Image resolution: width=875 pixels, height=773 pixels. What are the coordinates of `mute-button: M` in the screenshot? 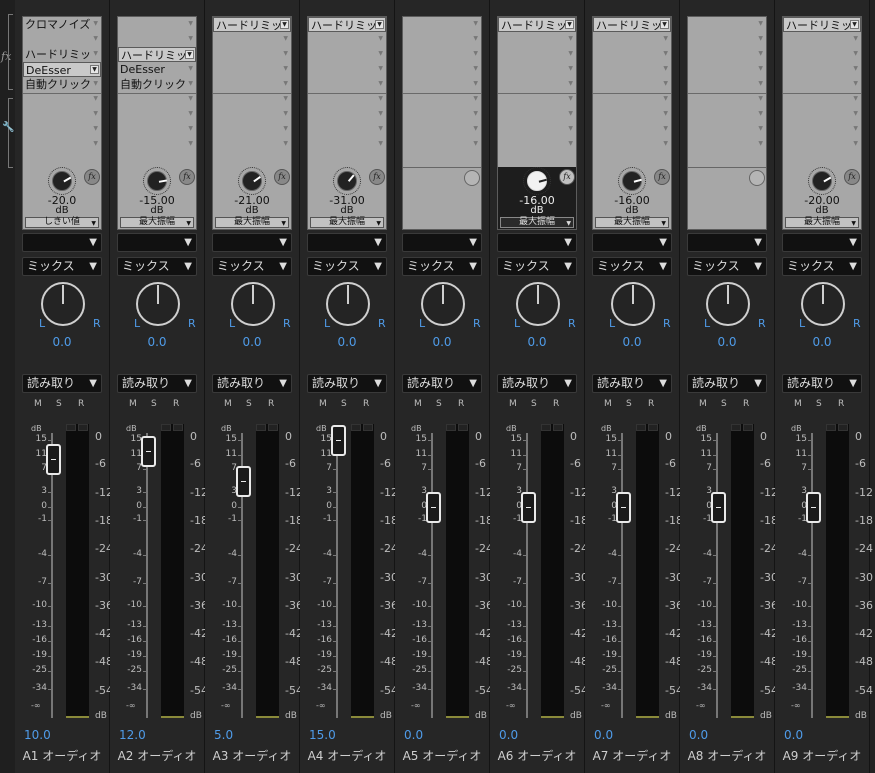 It's located at (228, 404).